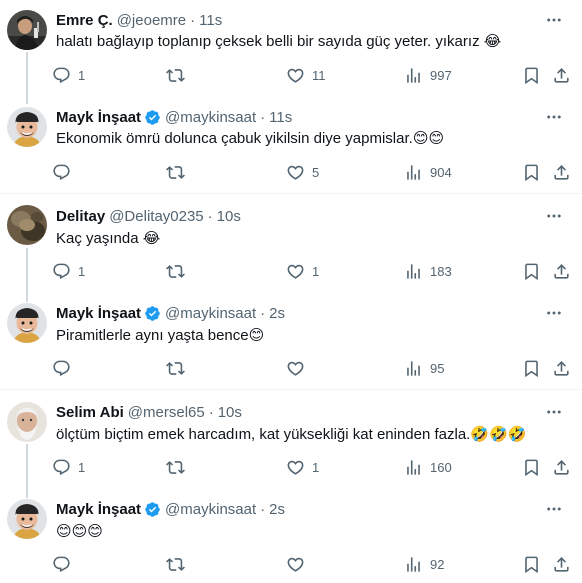  I want to click on user-handle: @jeoemre, so click(151, 20).